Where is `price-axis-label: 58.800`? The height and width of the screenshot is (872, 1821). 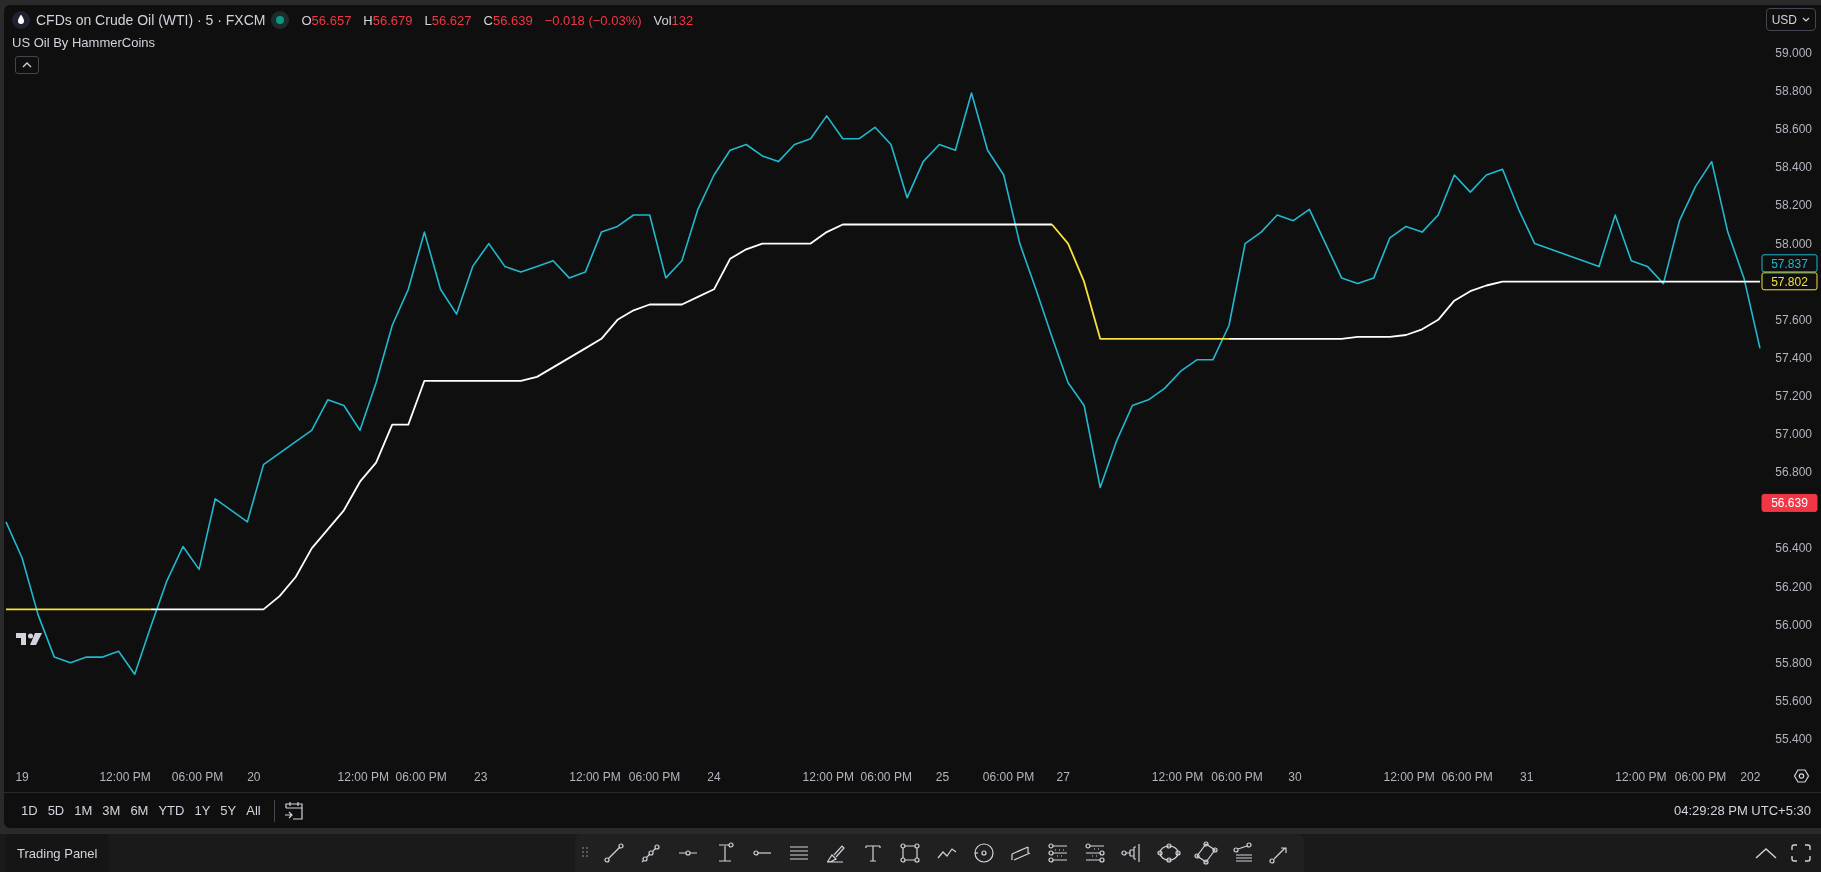
price-axis-label: 58.800 is located at coordinates (1793, 91).